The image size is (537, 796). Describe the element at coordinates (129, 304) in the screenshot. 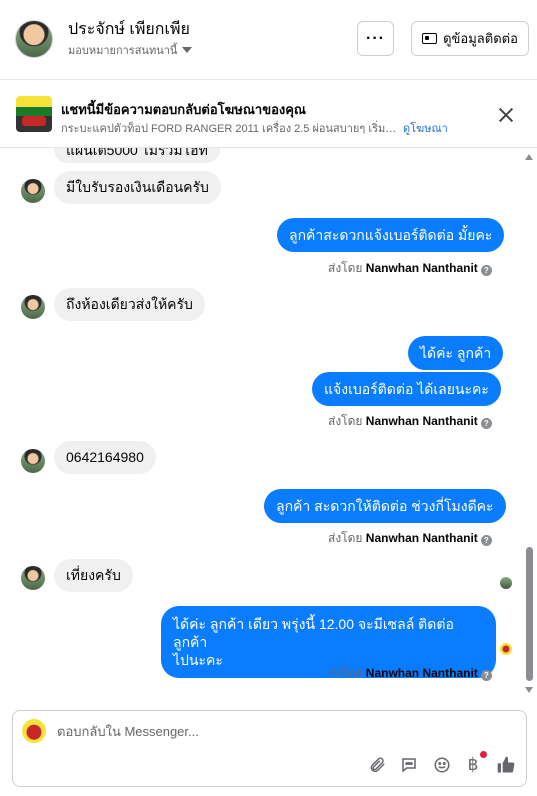

I see `message-incoming: ถึงห้องเดียวส่งให้ครับ` at that location.